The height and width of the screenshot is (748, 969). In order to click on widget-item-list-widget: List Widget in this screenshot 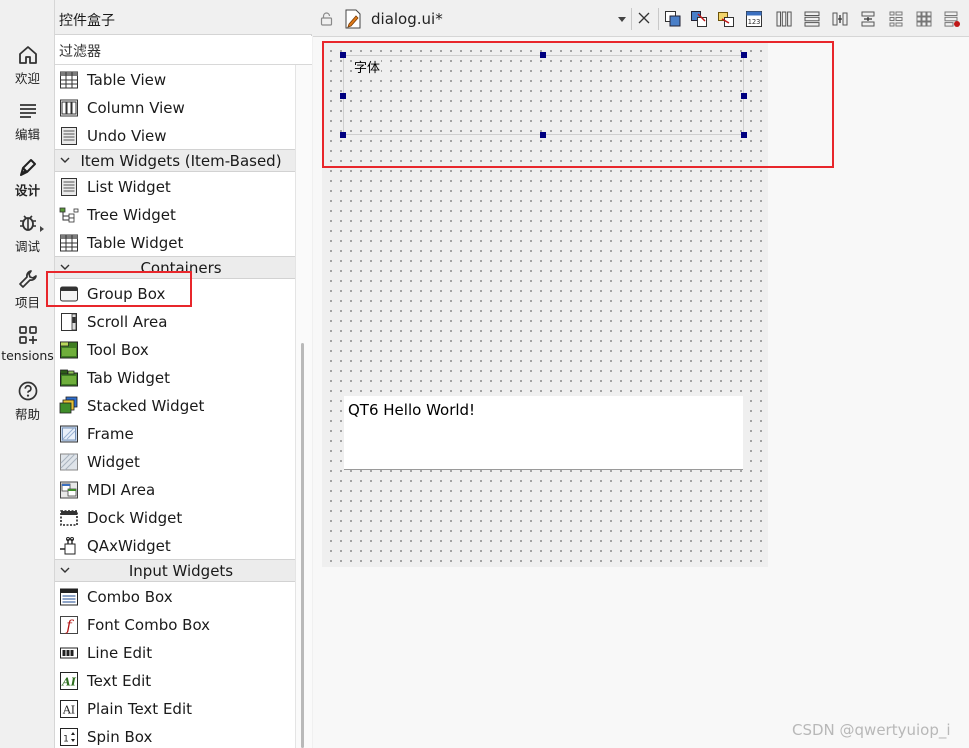, I will do `click(175, 187)`.